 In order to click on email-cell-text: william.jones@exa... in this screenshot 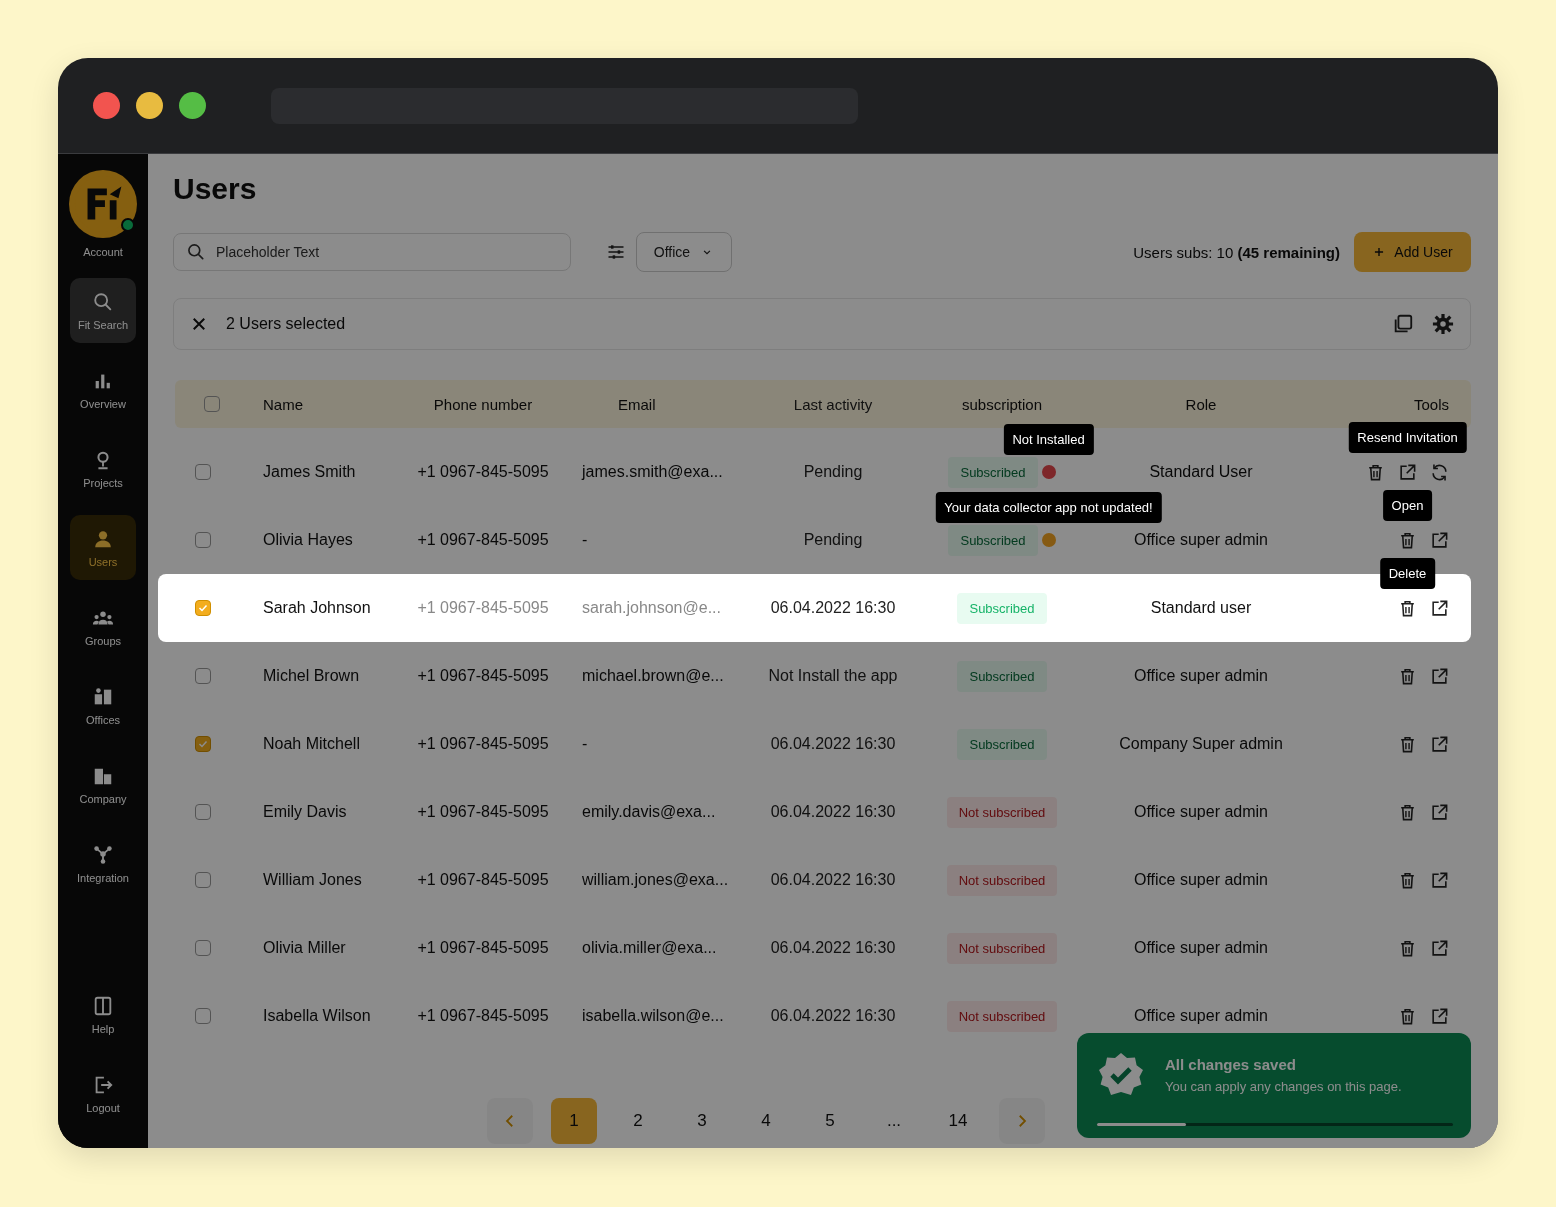, I will do `click(655, 880)`.